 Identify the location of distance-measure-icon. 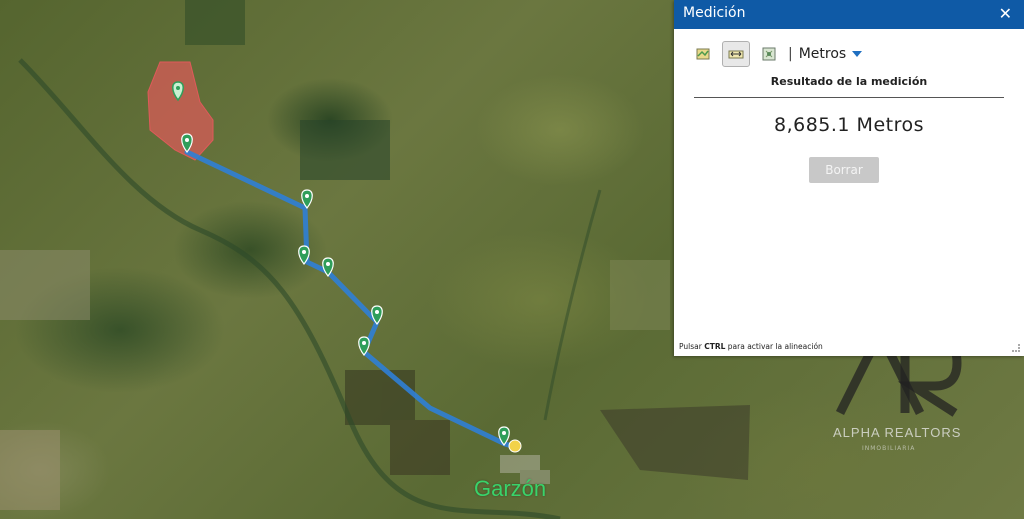
(736, 54).